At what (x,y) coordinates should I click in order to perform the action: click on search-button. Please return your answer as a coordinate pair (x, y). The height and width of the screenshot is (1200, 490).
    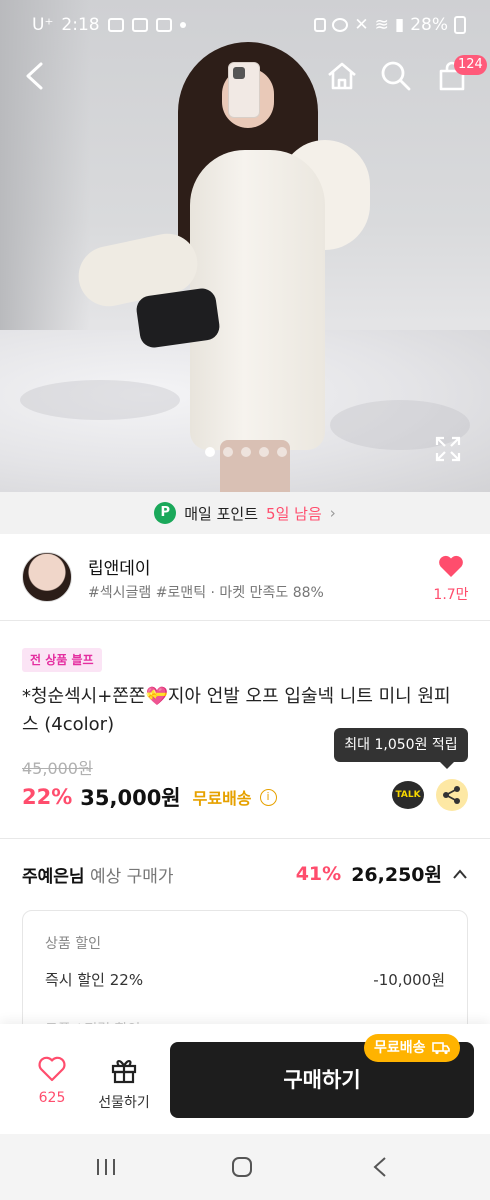
    Looking at the image, I should click on (396, 76).